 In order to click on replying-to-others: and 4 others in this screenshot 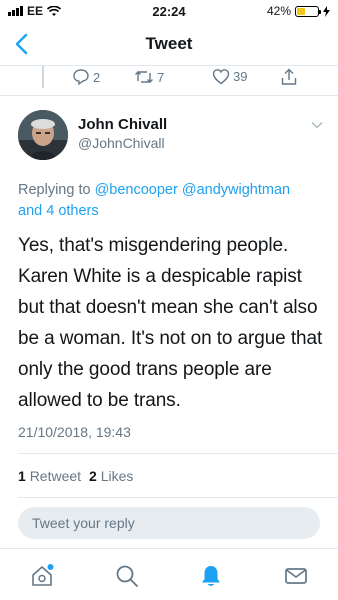, I will do `click(58, 211)`.